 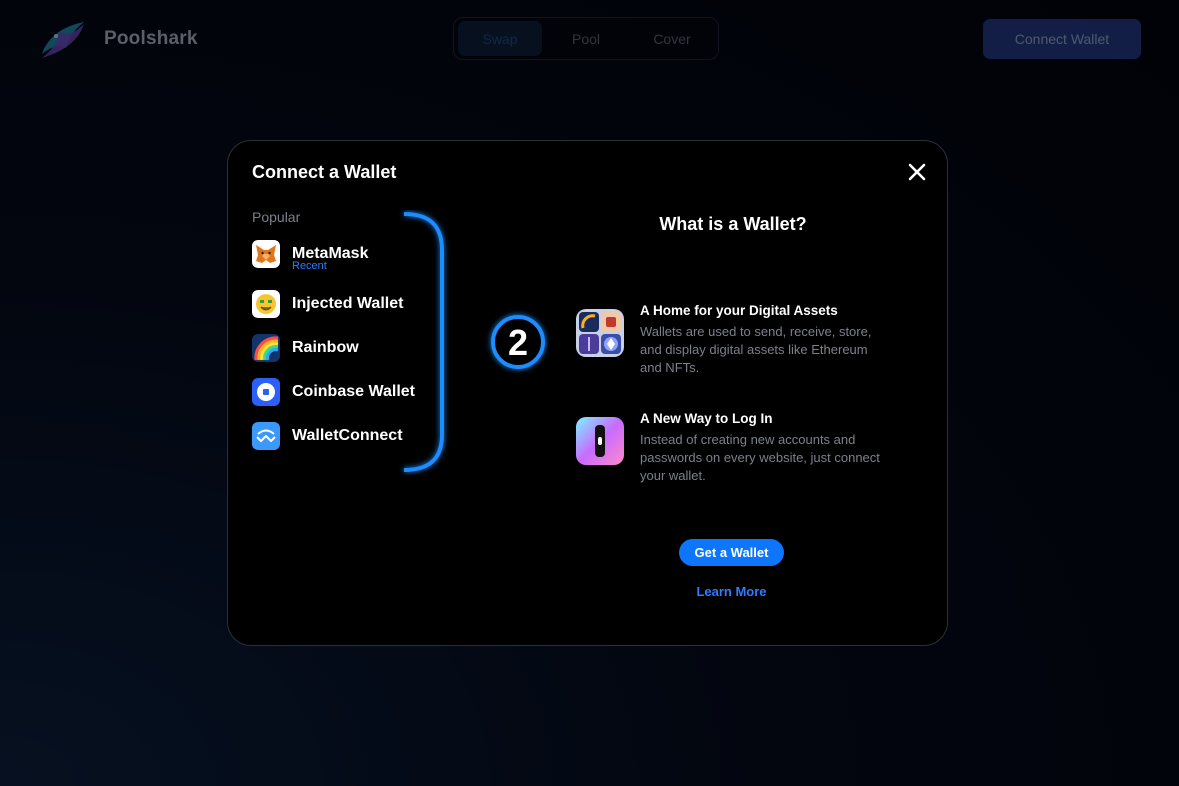 What do you see at coordinates (600, 441) in the screenshot?
I see `key-login-icon` at bounding box center [600, 441].